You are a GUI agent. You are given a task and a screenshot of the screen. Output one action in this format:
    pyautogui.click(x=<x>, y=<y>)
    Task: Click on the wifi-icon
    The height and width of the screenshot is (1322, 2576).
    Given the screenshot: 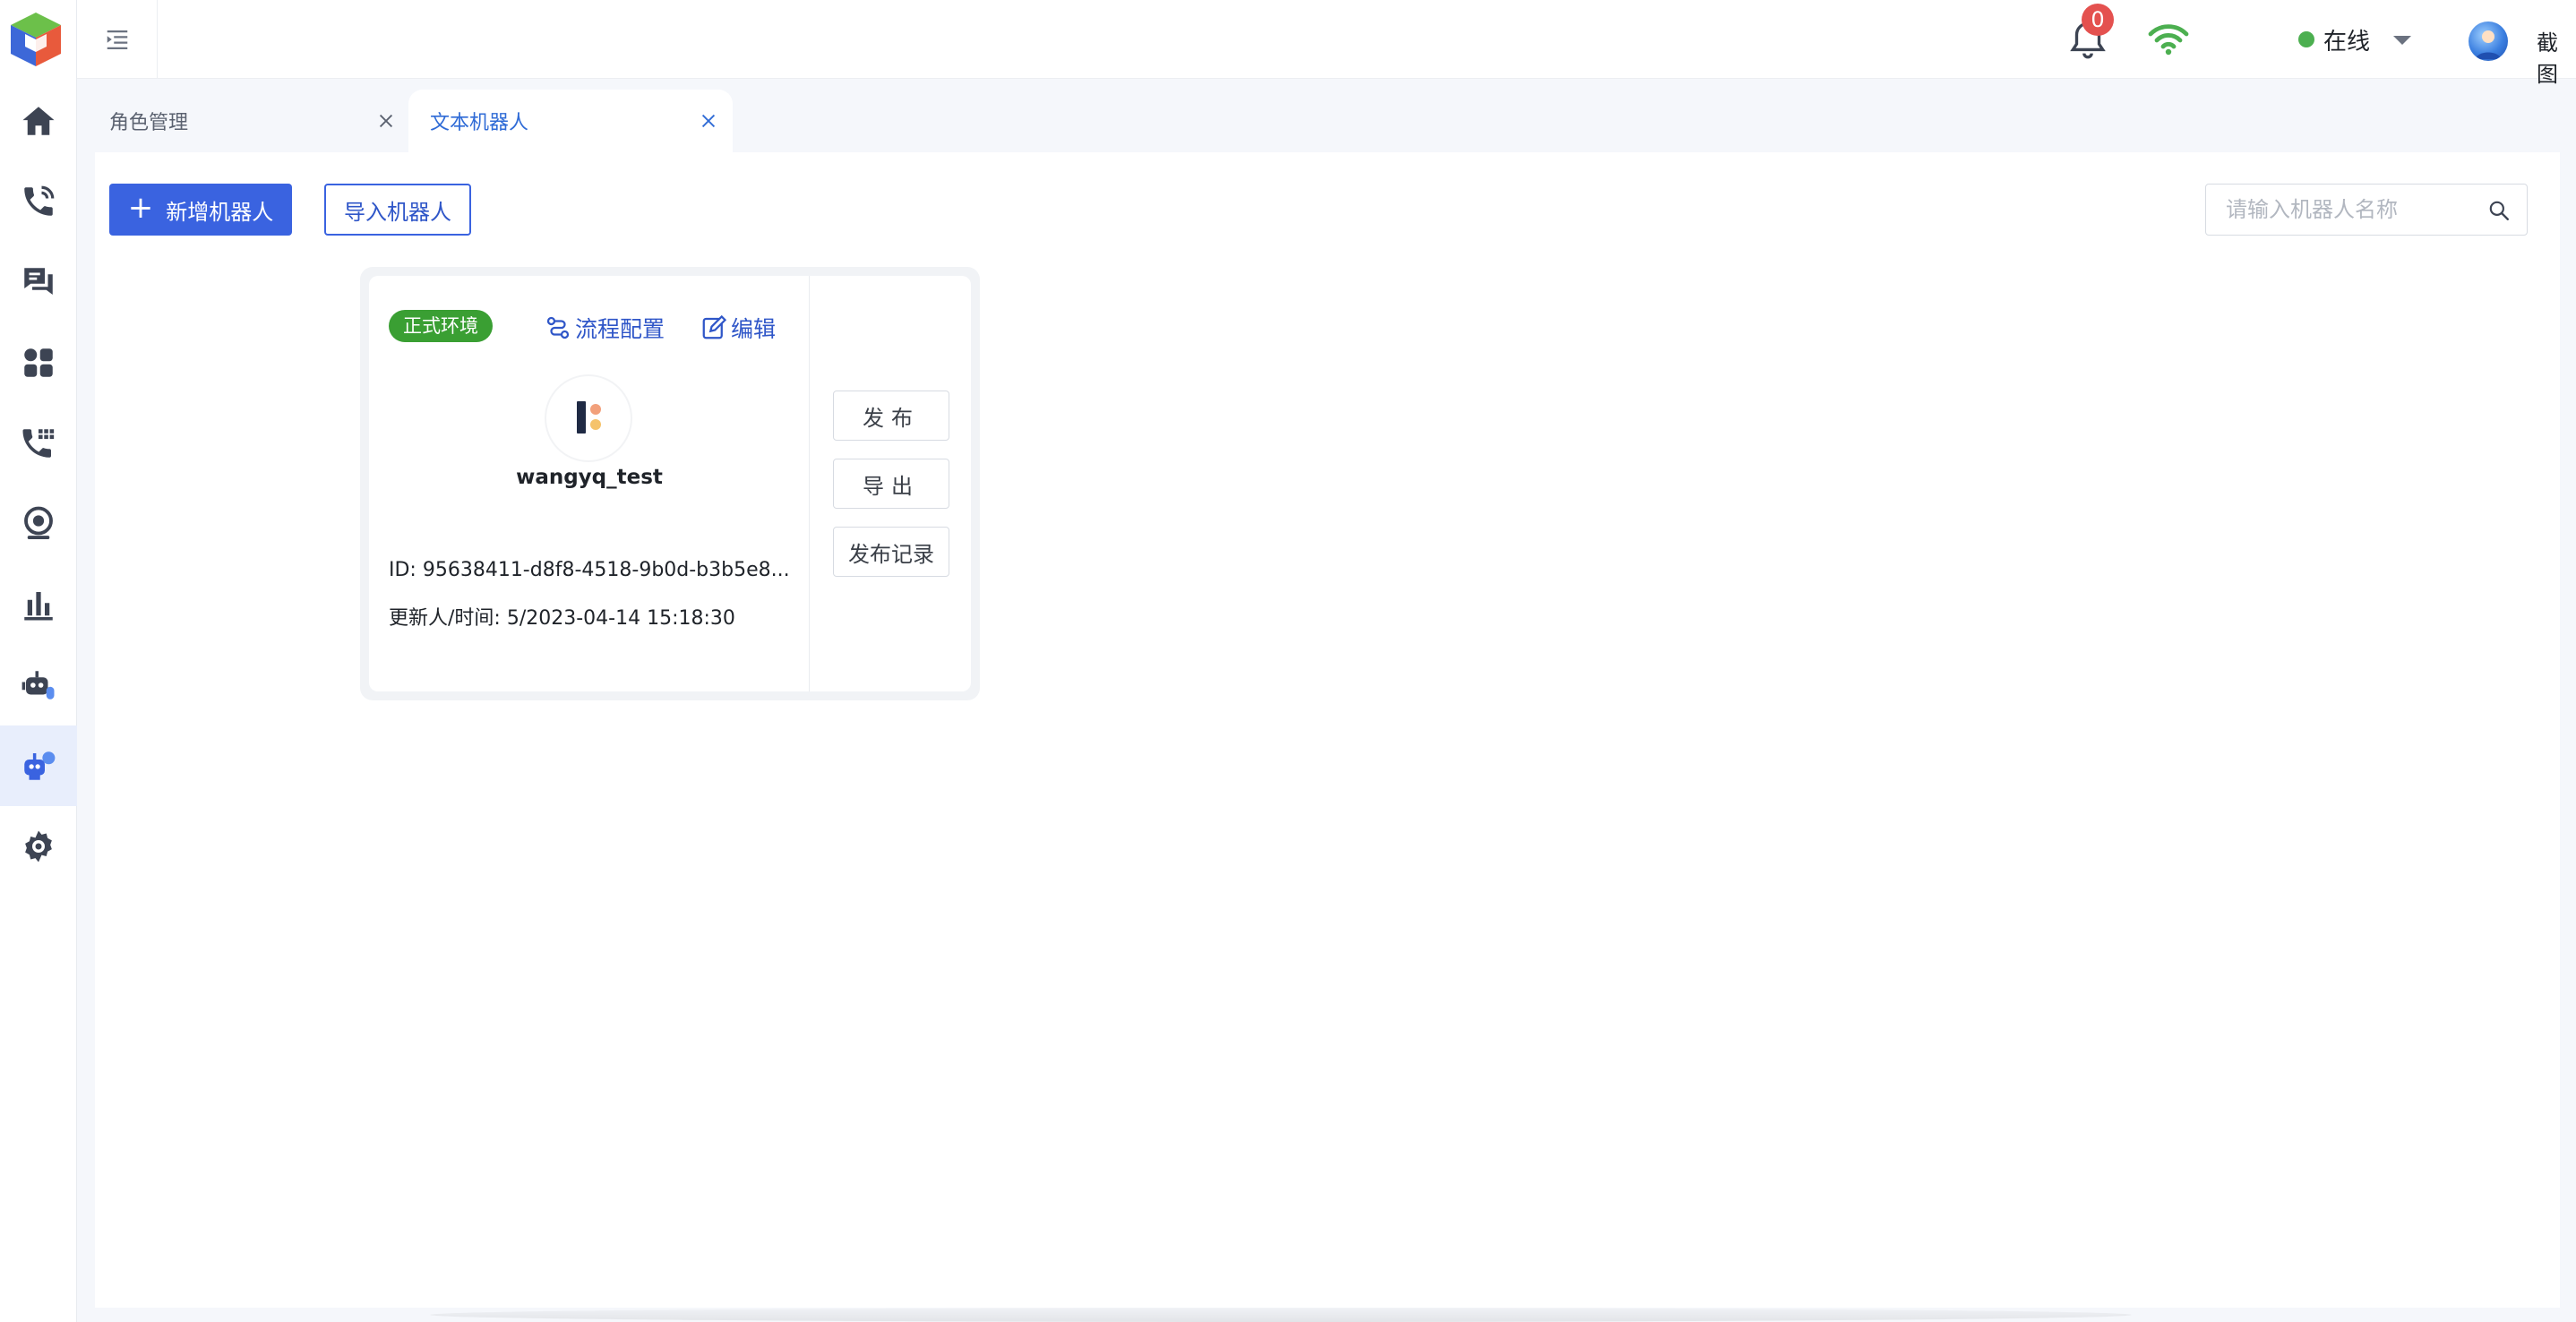 What is the action you would take?
    pyautogui.click(x=2168, y=40)
    